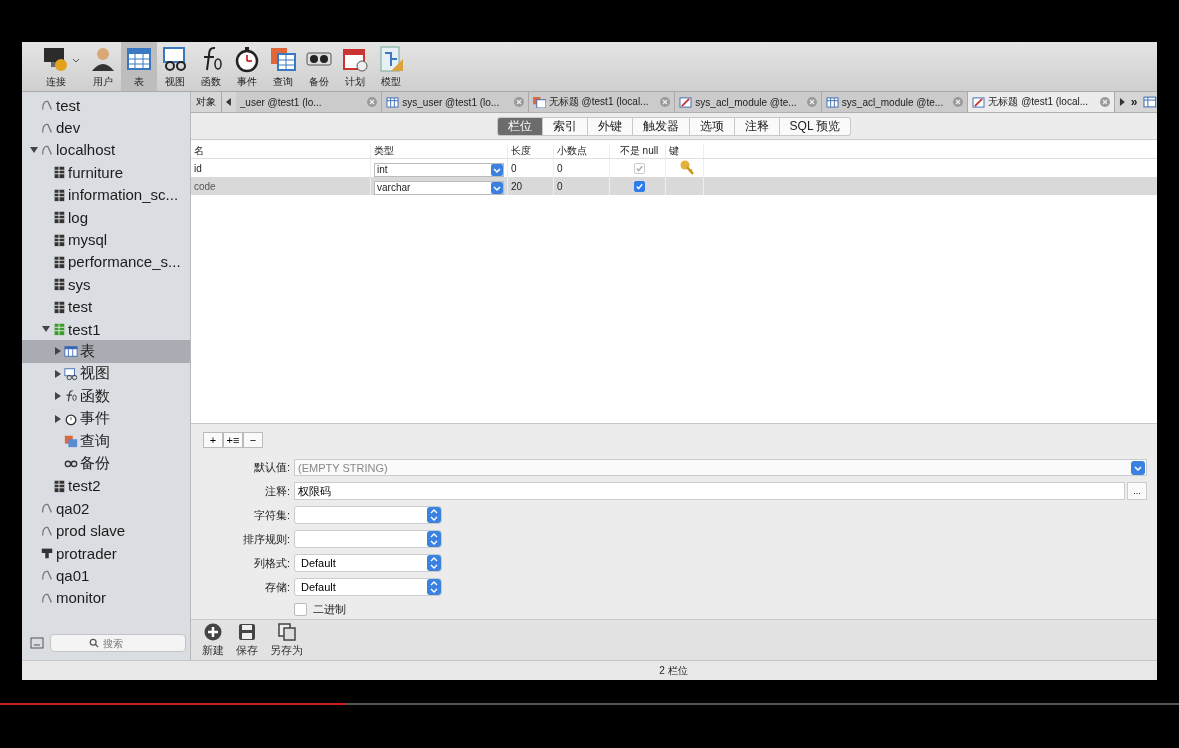 This screenshot has width=1179, height=748. Describe the element at coordinates (106, 463) in the screenshot. I see `sidebar-item: 备份` at that location.